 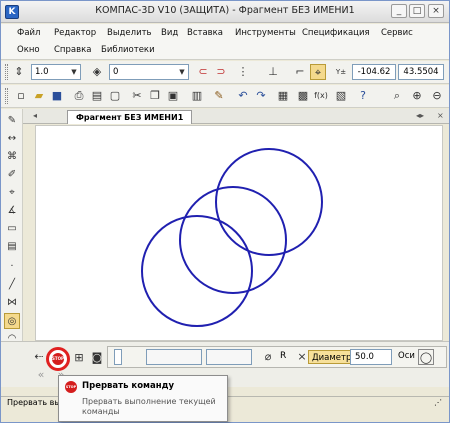 I want to click on diameter-input: 50.0, so click(x=371, y=357).